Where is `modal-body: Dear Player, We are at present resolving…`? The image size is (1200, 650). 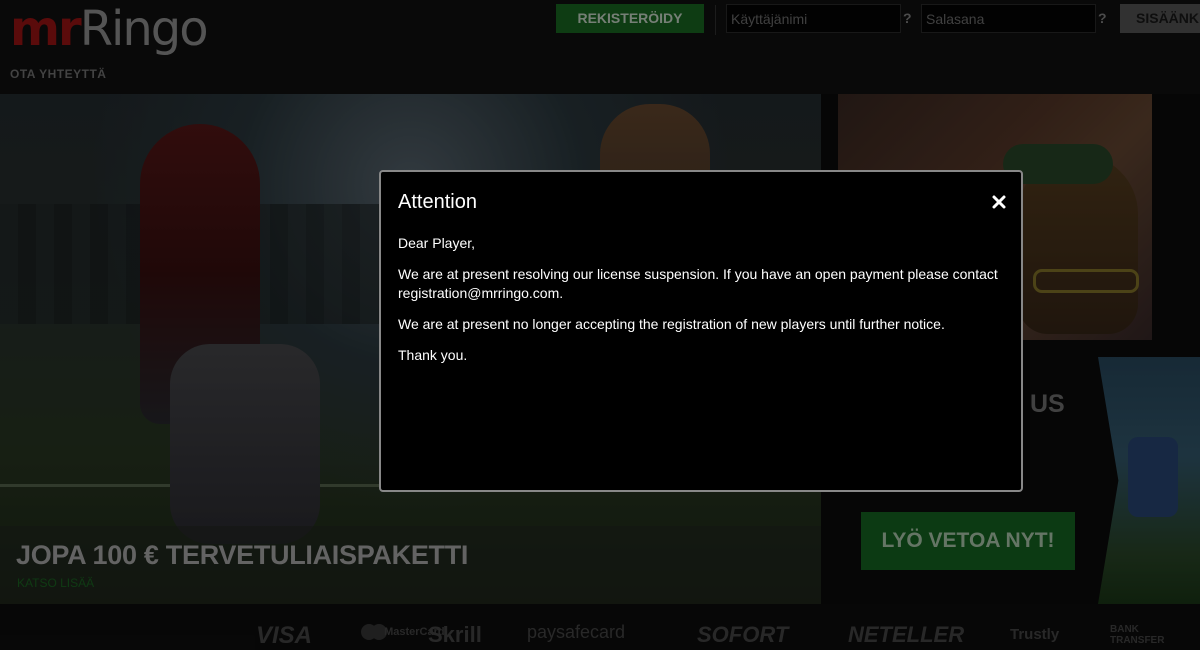 modal-body: Dear Player, We are at present resolving… is located at coordinates (703, 305).